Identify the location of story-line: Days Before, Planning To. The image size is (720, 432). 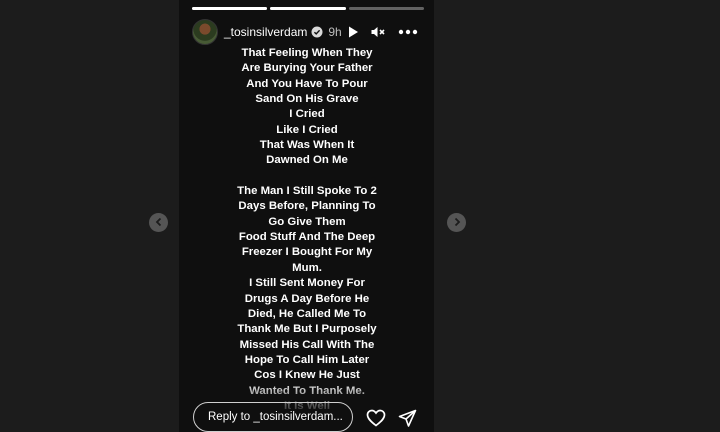
(307, 206).